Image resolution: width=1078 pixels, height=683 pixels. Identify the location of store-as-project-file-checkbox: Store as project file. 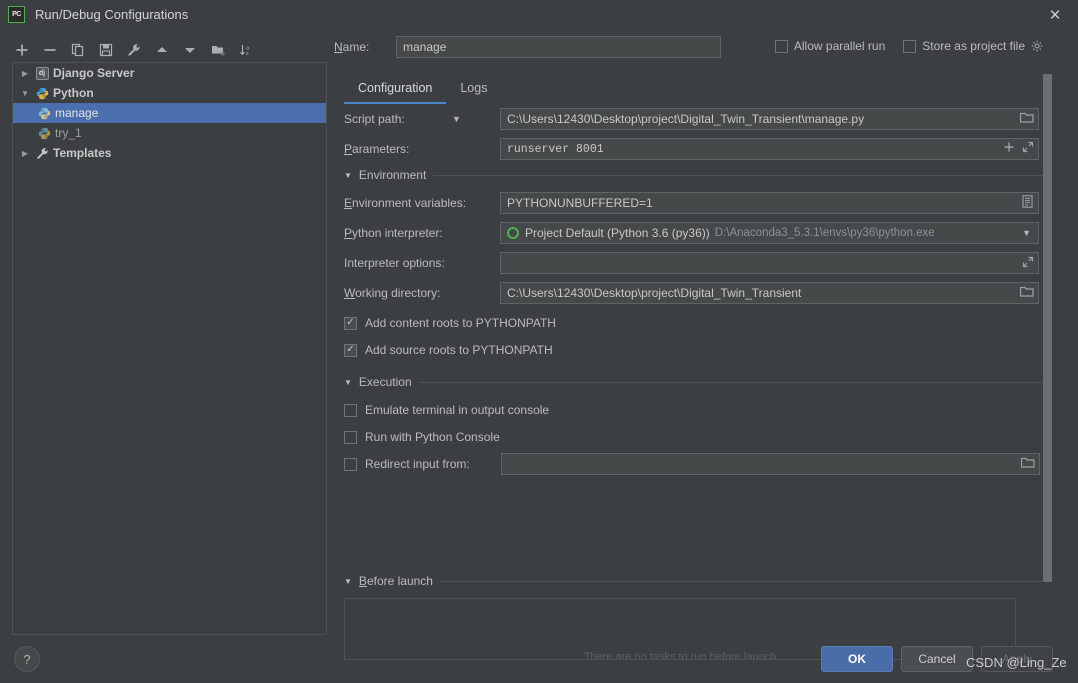
(973, 46).